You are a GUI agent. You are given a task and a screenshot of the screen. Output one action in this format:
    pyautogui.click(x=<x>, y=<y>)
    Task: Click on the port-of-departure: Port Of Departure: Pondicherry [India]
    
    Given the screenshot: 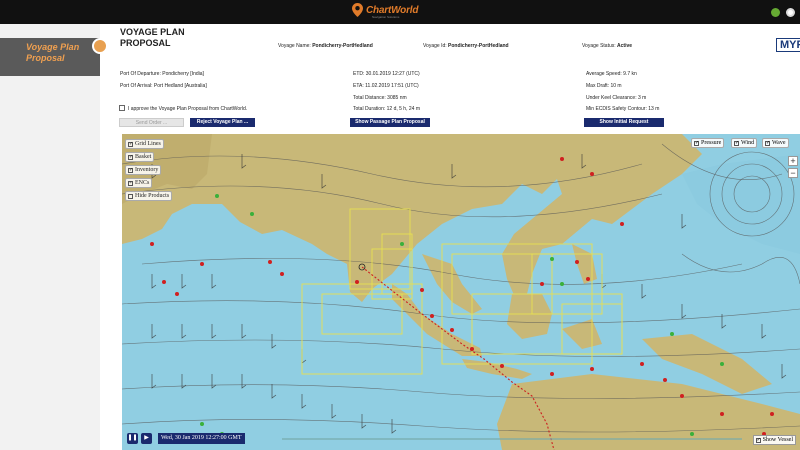 What is the action you would take?
    pyautogui.click(x=162, y=74)
    